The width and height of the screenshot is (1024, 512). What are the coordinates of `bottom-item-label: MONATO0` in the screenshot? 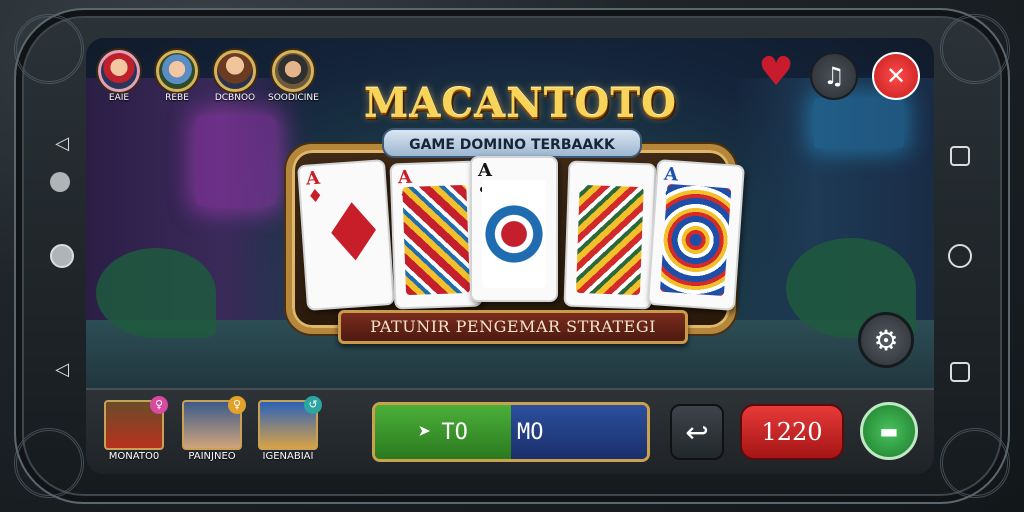 It's located at (134, 456).